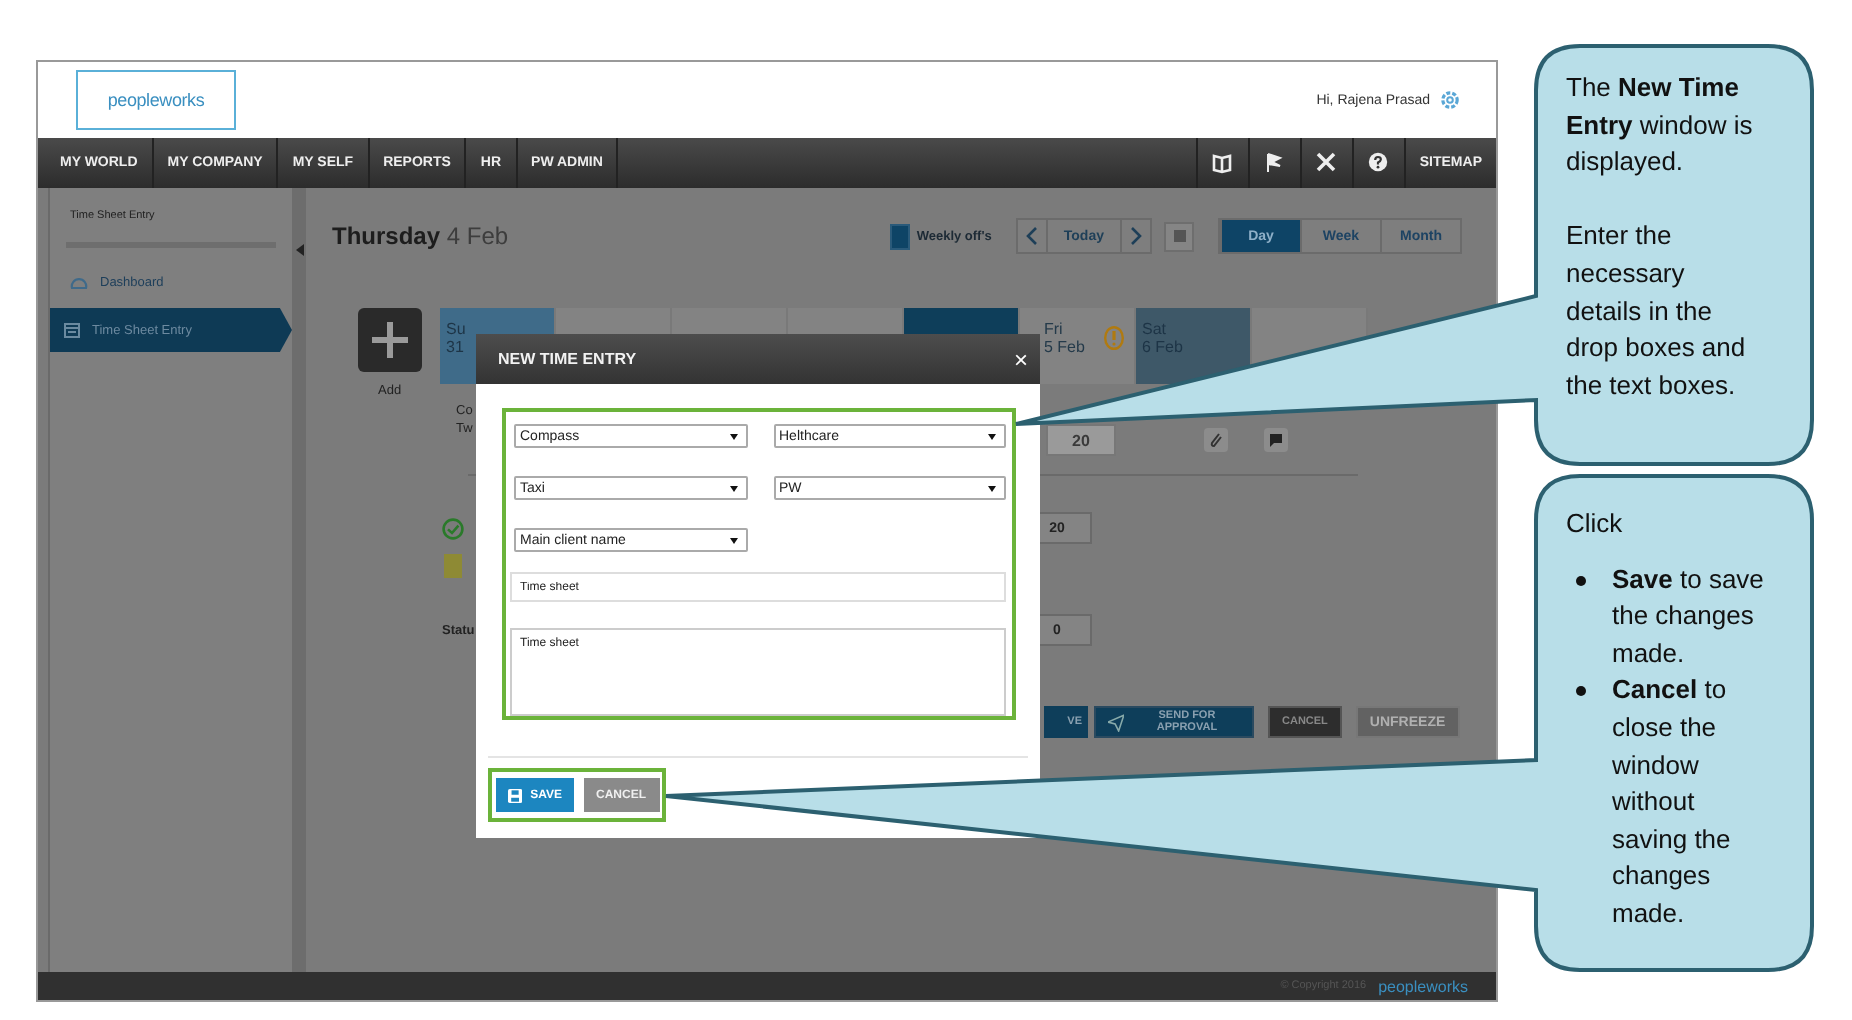 The image size is (1852, 1020). Describe the element at coordinates (567, 359) in the screenshot. I see `dialog-title: NEW TIME ENTRY` at that location.